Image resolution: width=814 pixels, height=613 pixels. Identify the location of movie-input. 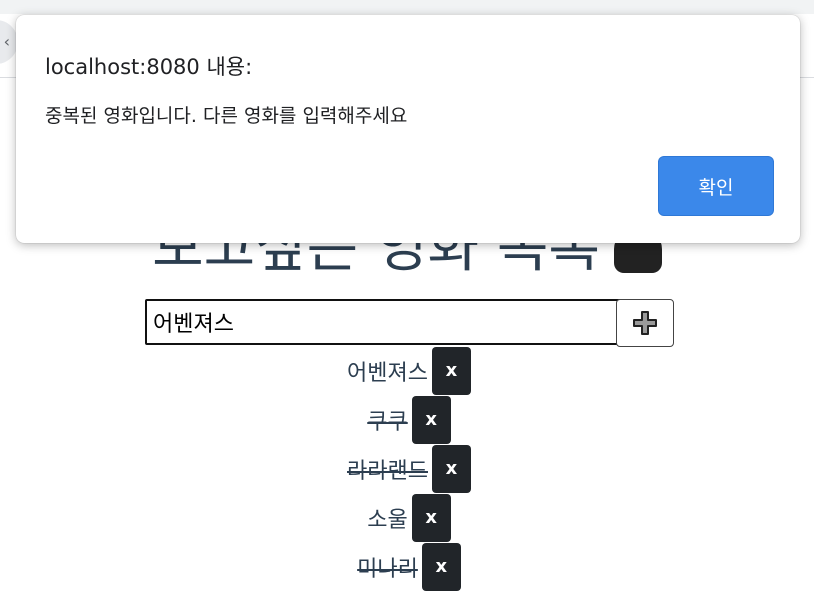
(386, 322).